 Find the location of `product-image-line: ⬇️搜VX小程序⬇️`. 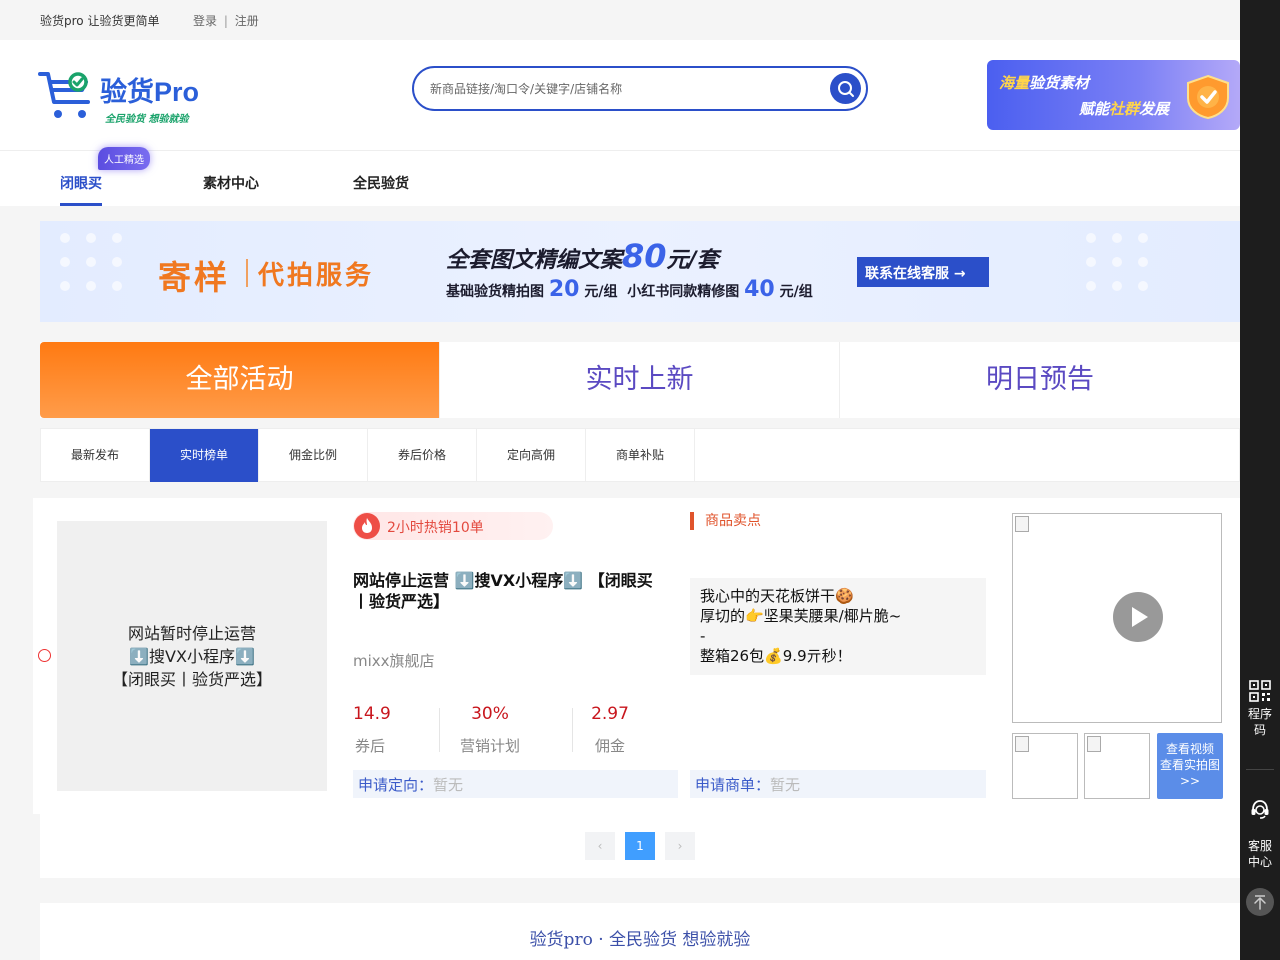

product-image-line: ⬇️搜VX小程序⬇️ is located at coordinates (192, 656).